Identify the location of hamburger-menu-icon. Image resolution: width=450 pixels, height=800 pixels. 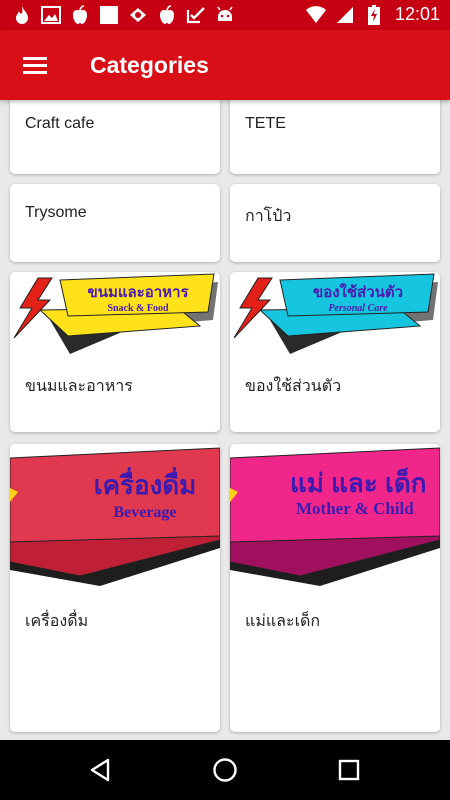
(35, 65).